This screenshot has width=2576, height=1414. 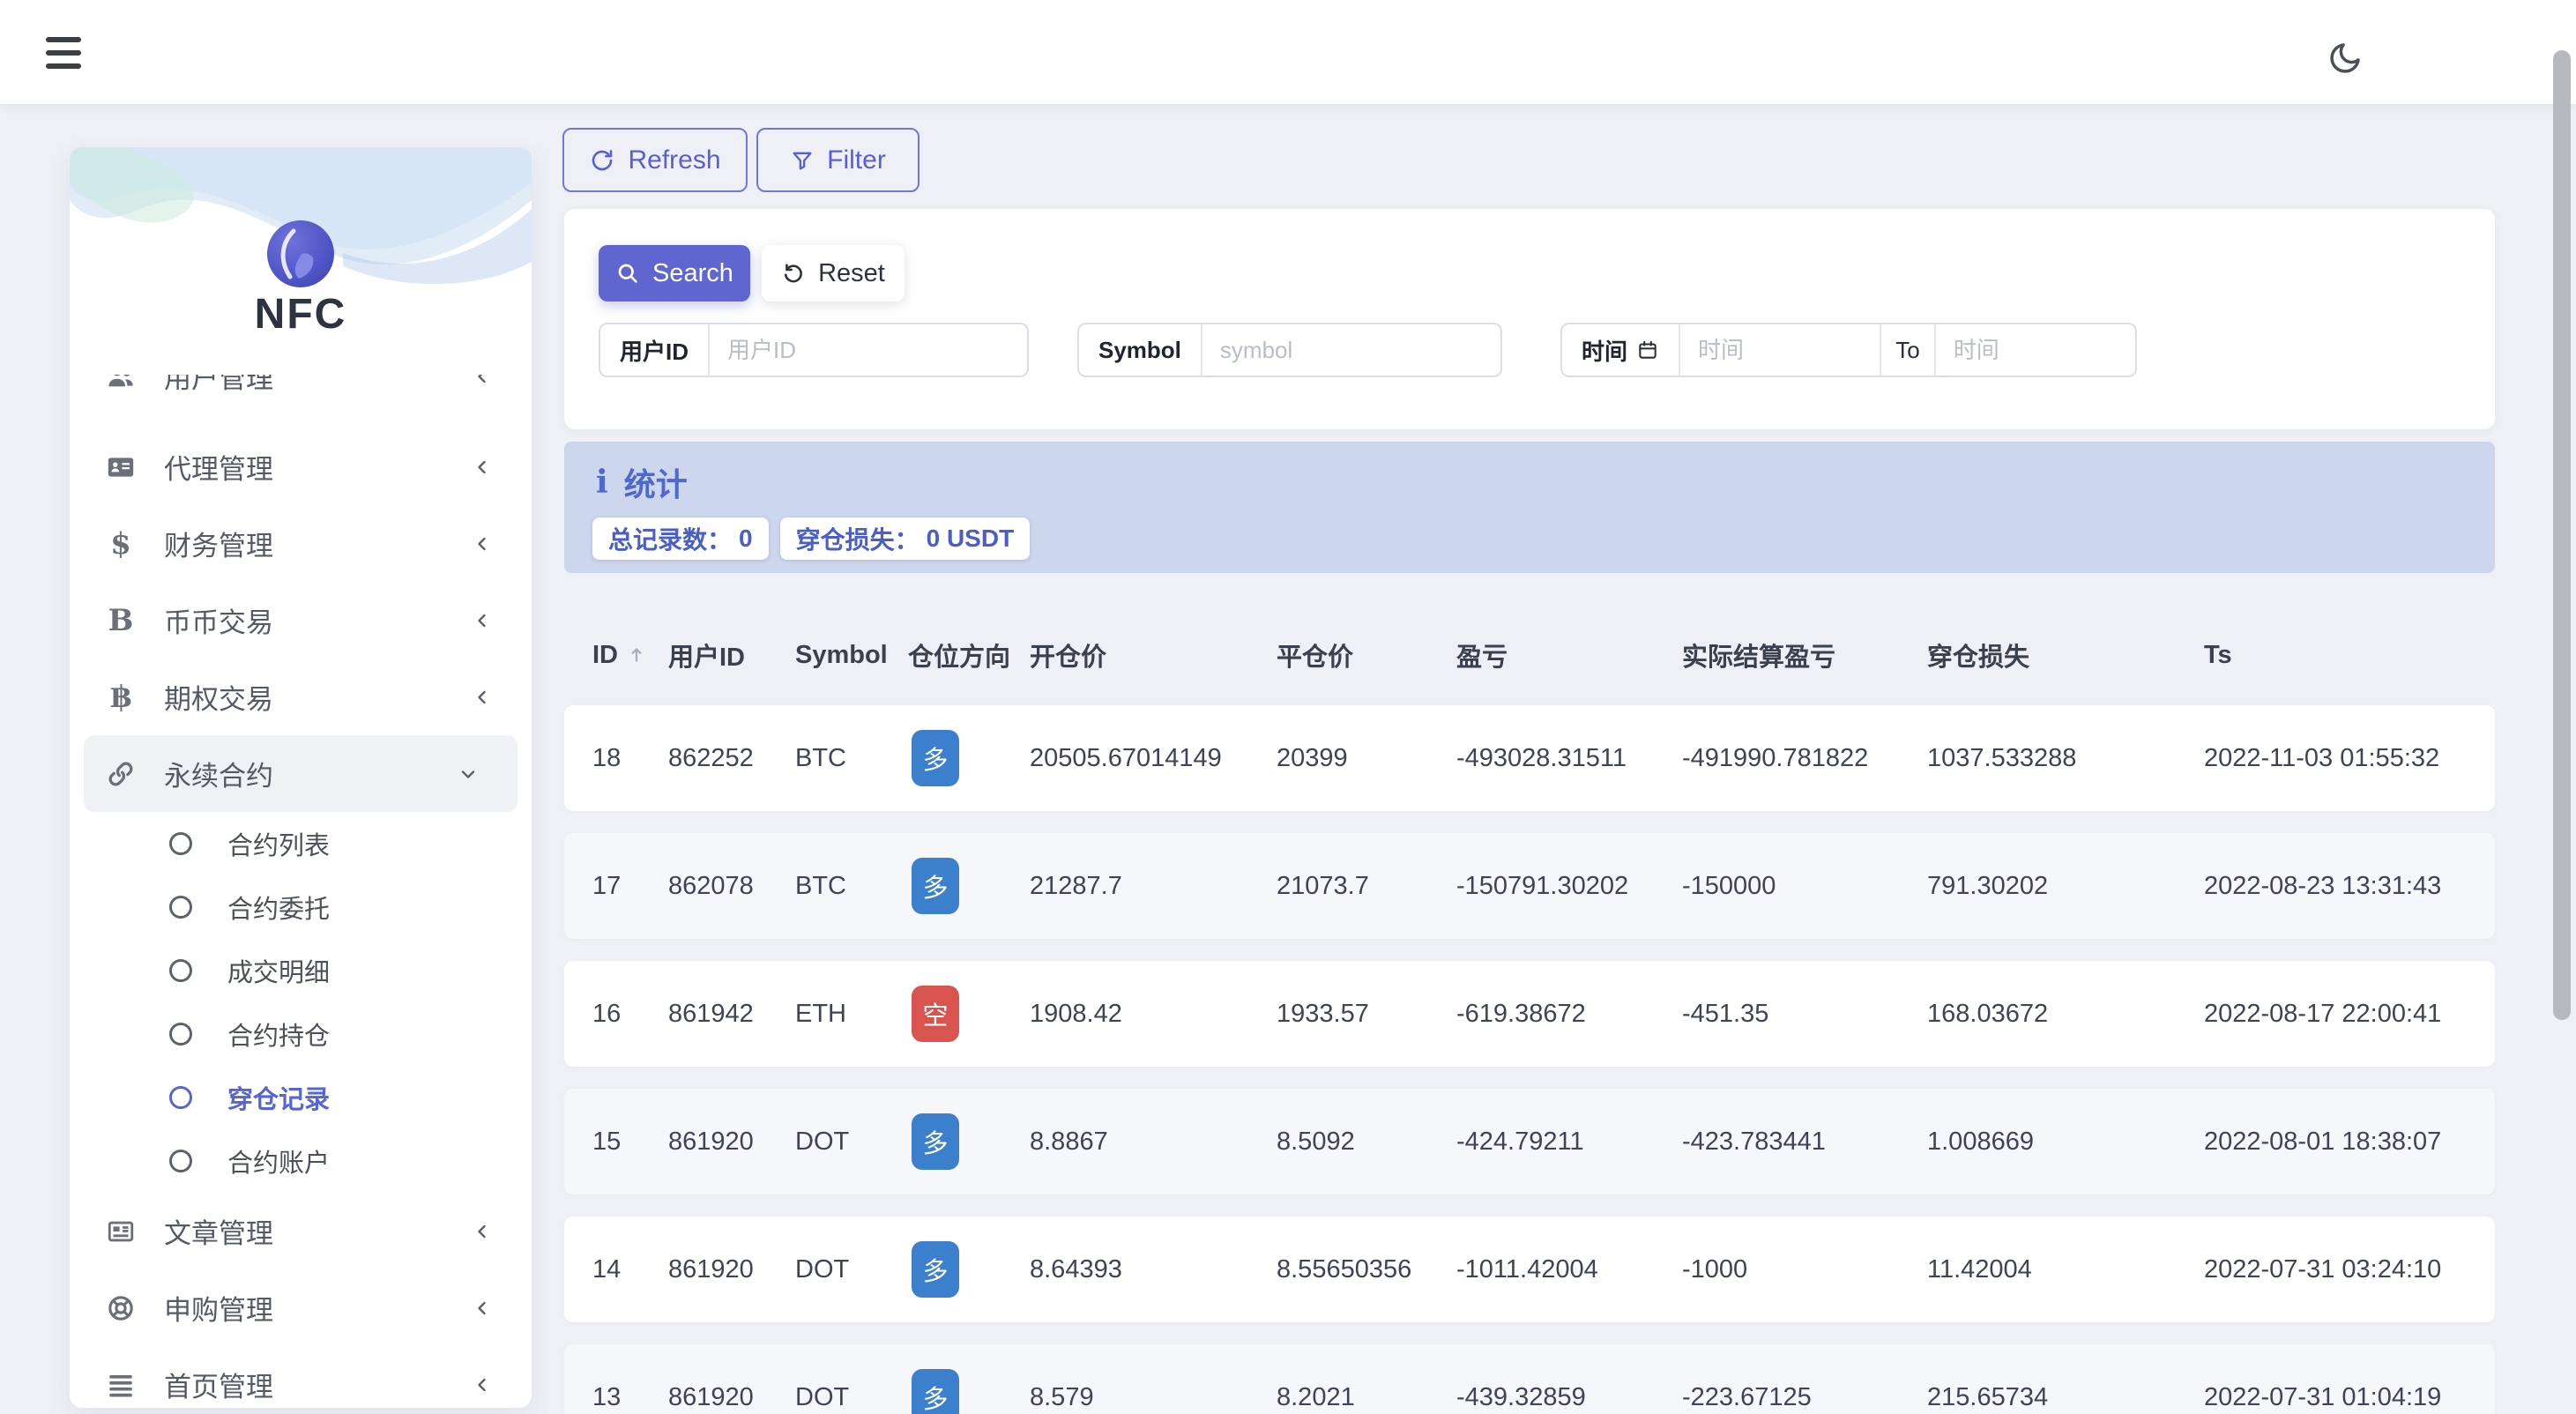 I want to click on reset-button: Reset, so click(x=833, y=273).